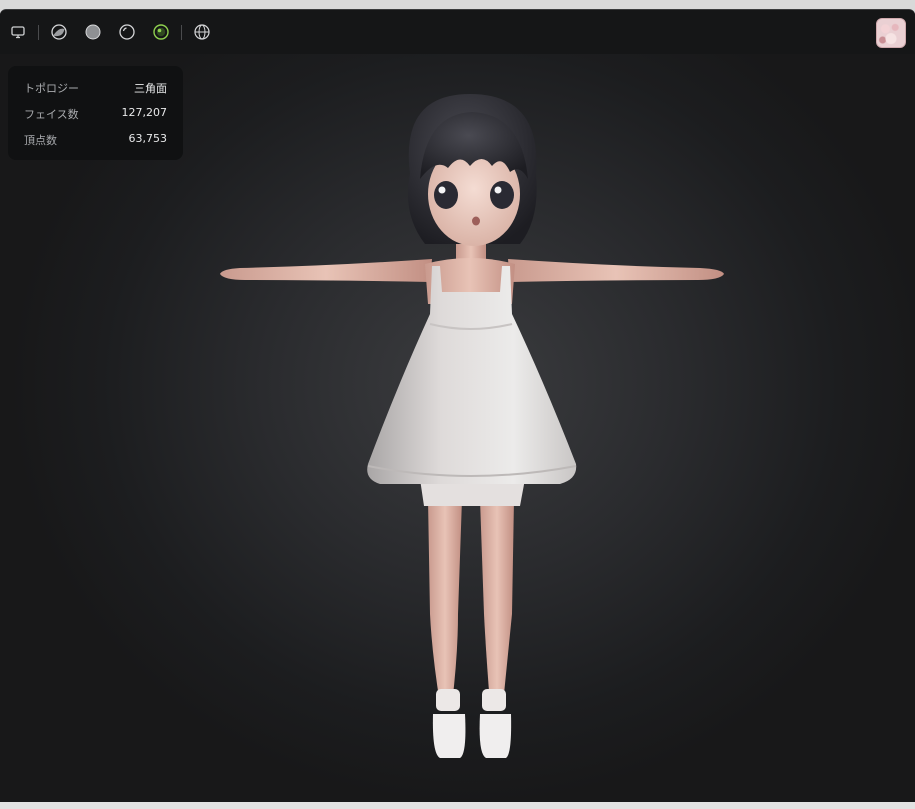  What do you see at coordinates (457, 32) in the screenshot?
I see `viewer-toolbar` at bounding box center [457, 32].